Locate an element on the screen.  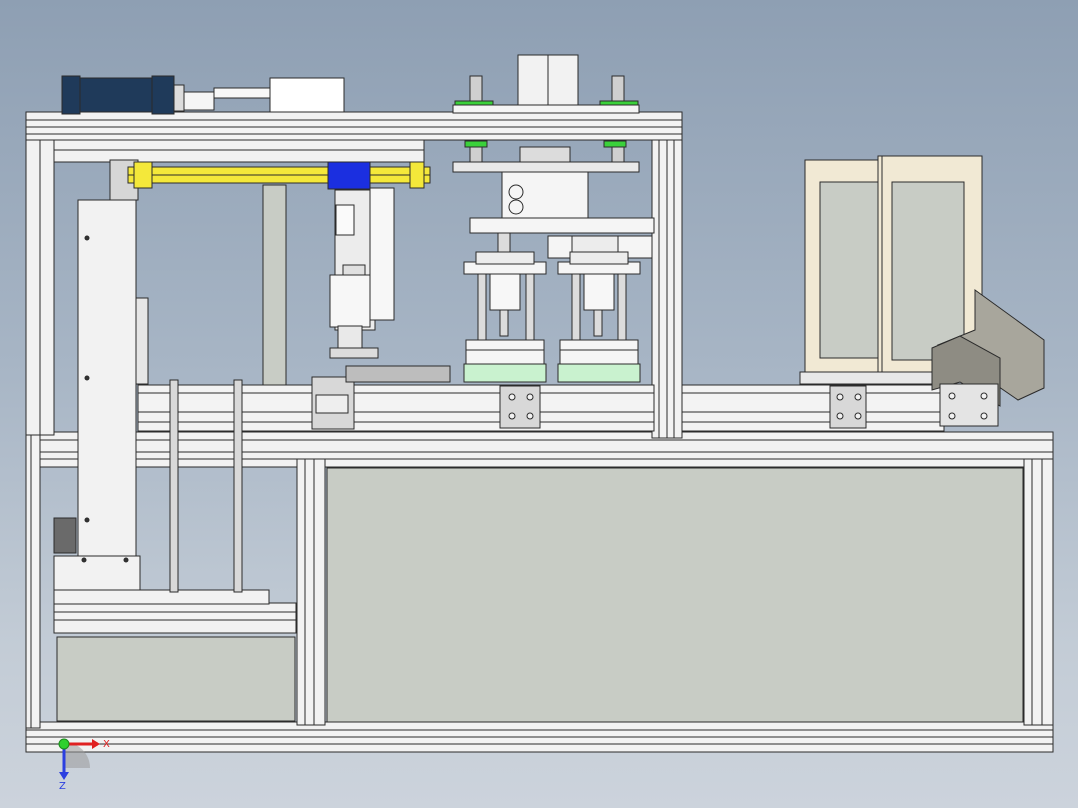
x-axis-label: X is located at coordinates (106, 744).